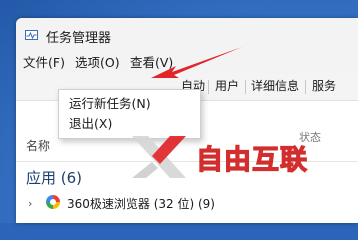  I want to click on corner-badge: 好装机, so click(290, 195).